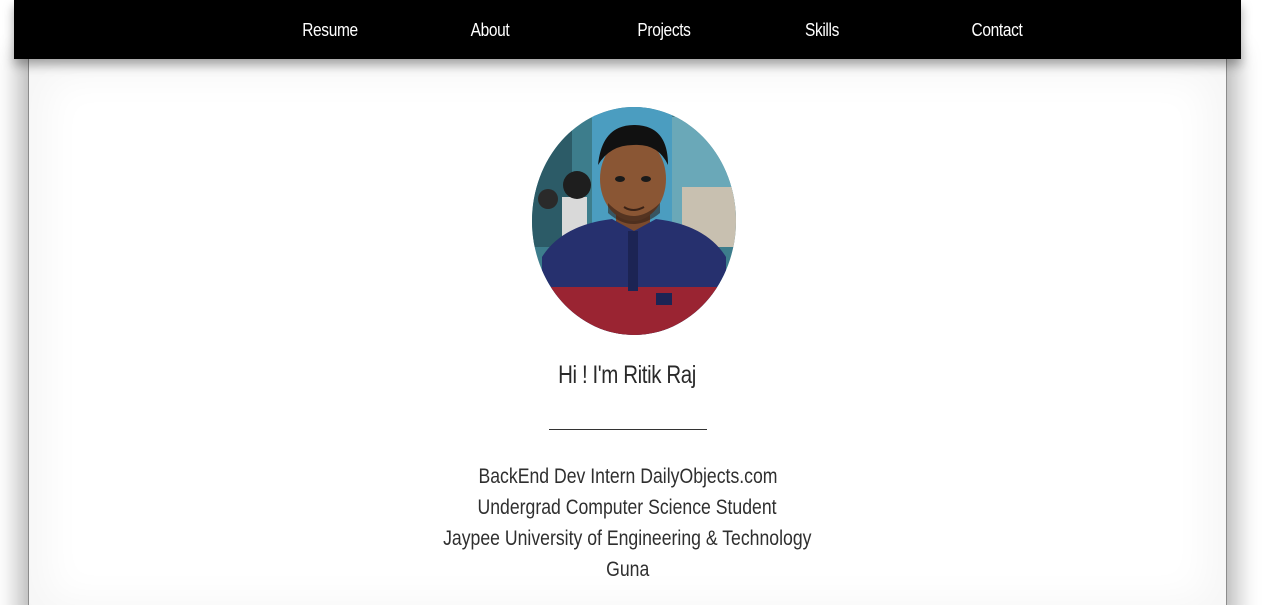 This screenshot has width=1266, height=605. Describe the element at coordinates (627, 507) in the screenshot. I see `bio-line-study: Undergrad Computer Science Student` at that location.